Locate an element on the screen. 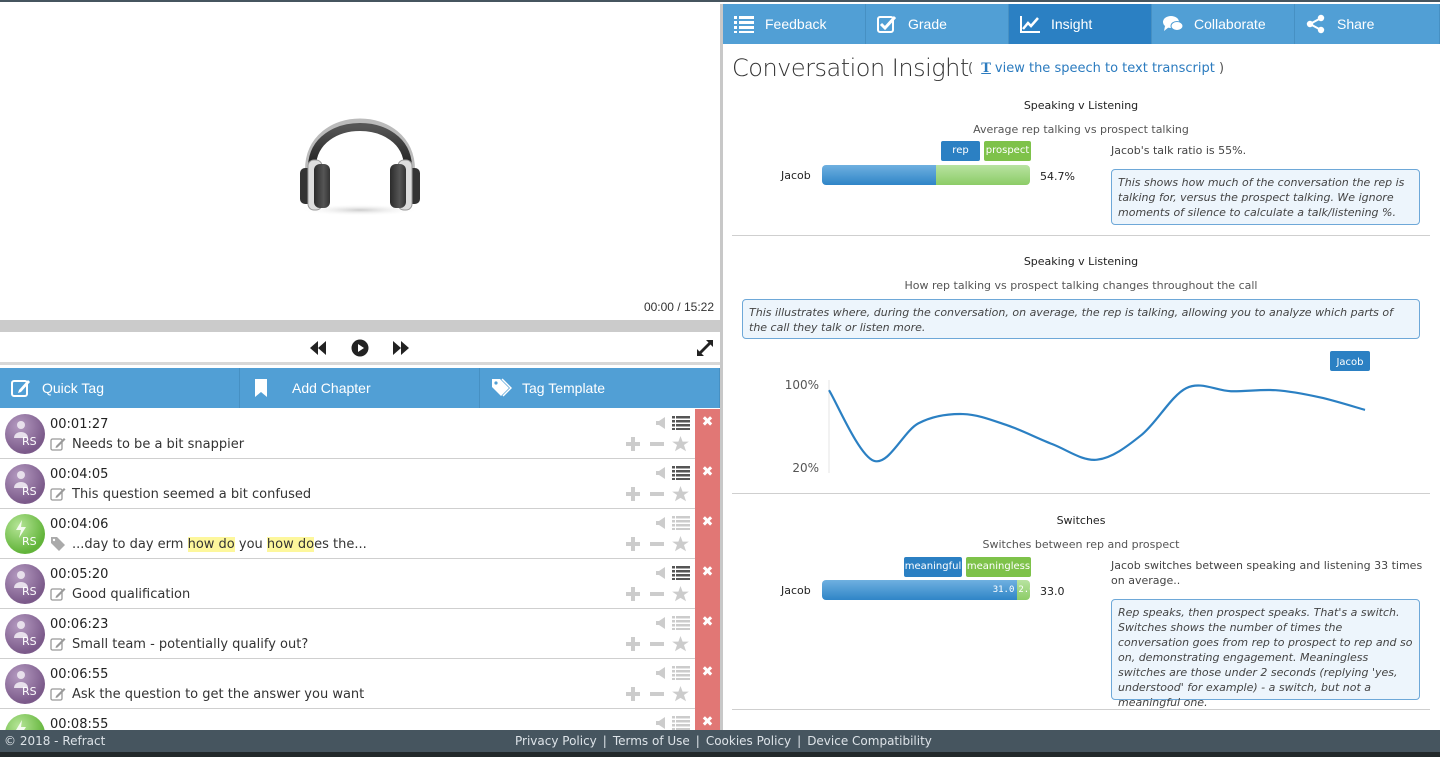 This screenshot has width=1440, height=757. tag-row: RS 00:01:27 Needs to be a bit snappier ✖ is located at coordinates (360, 434).